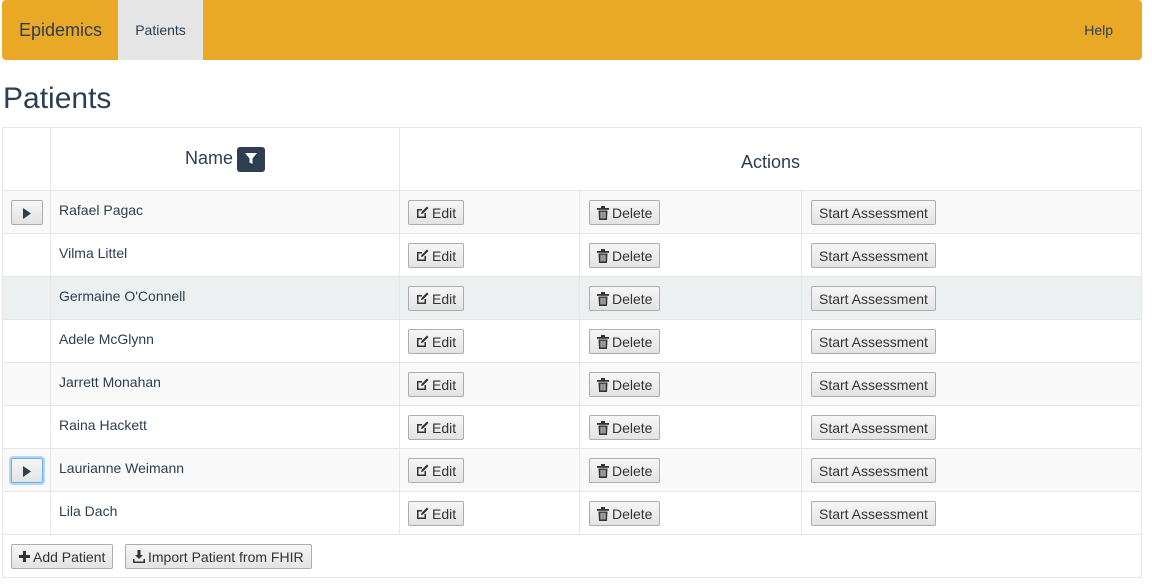 Image resolution: width=1152 pixels, height=588 pixels. I want to click on patient-name: Jarrett Monahan, so click(110, 382).